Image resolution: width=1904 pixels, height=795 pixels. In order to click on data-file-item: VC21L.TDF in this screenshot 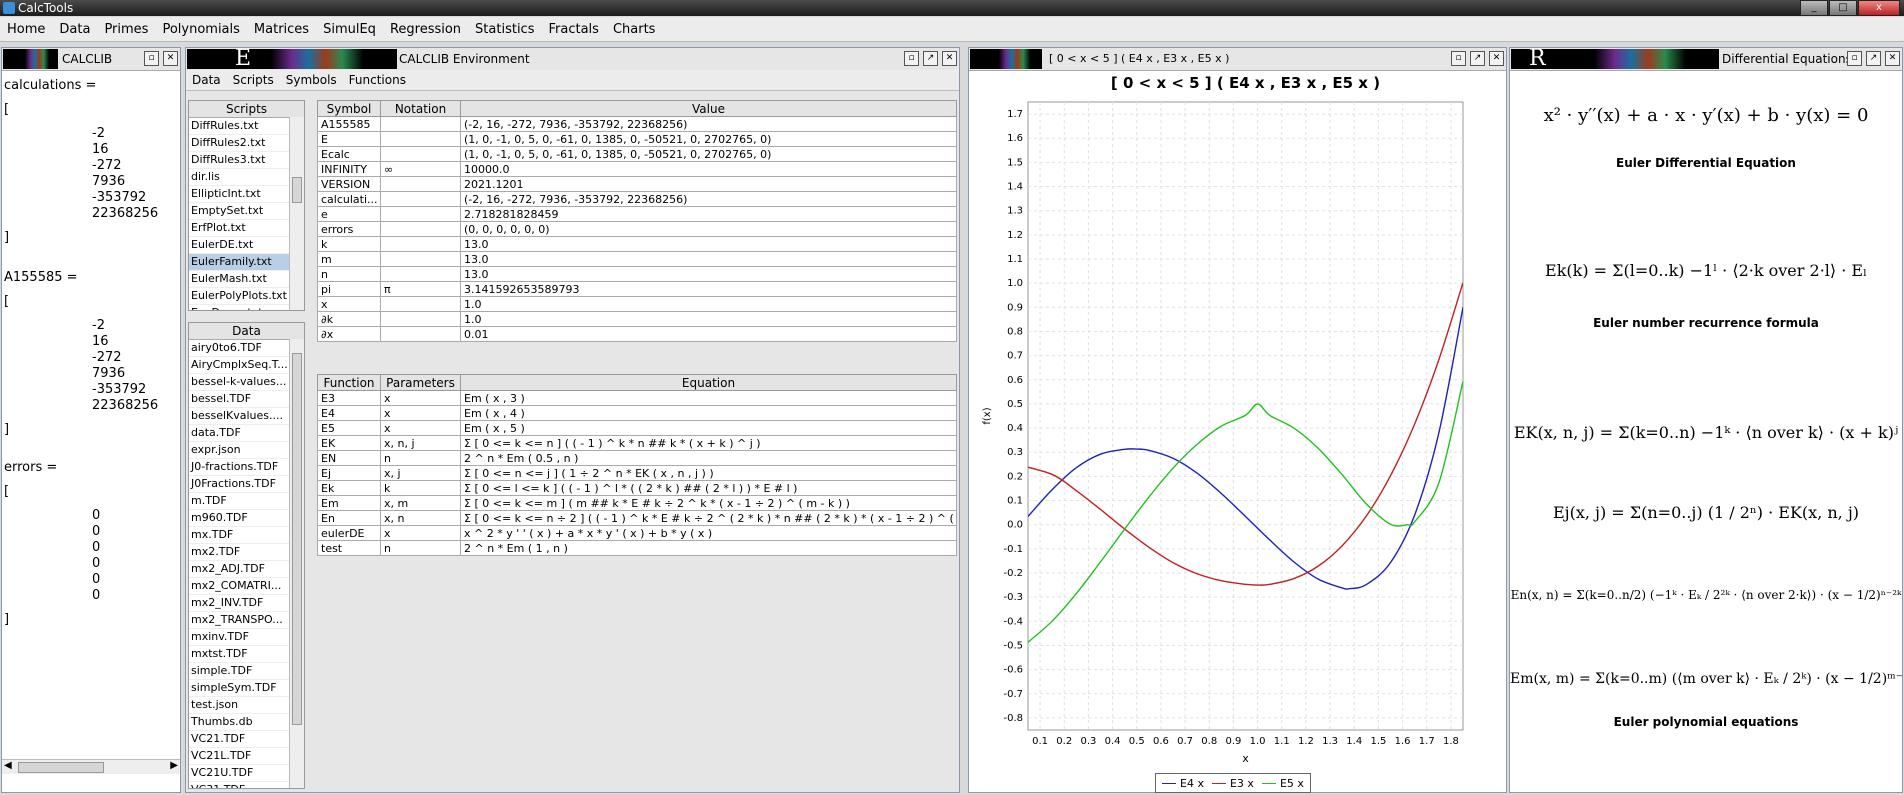, I will do `click(246, 756)`.